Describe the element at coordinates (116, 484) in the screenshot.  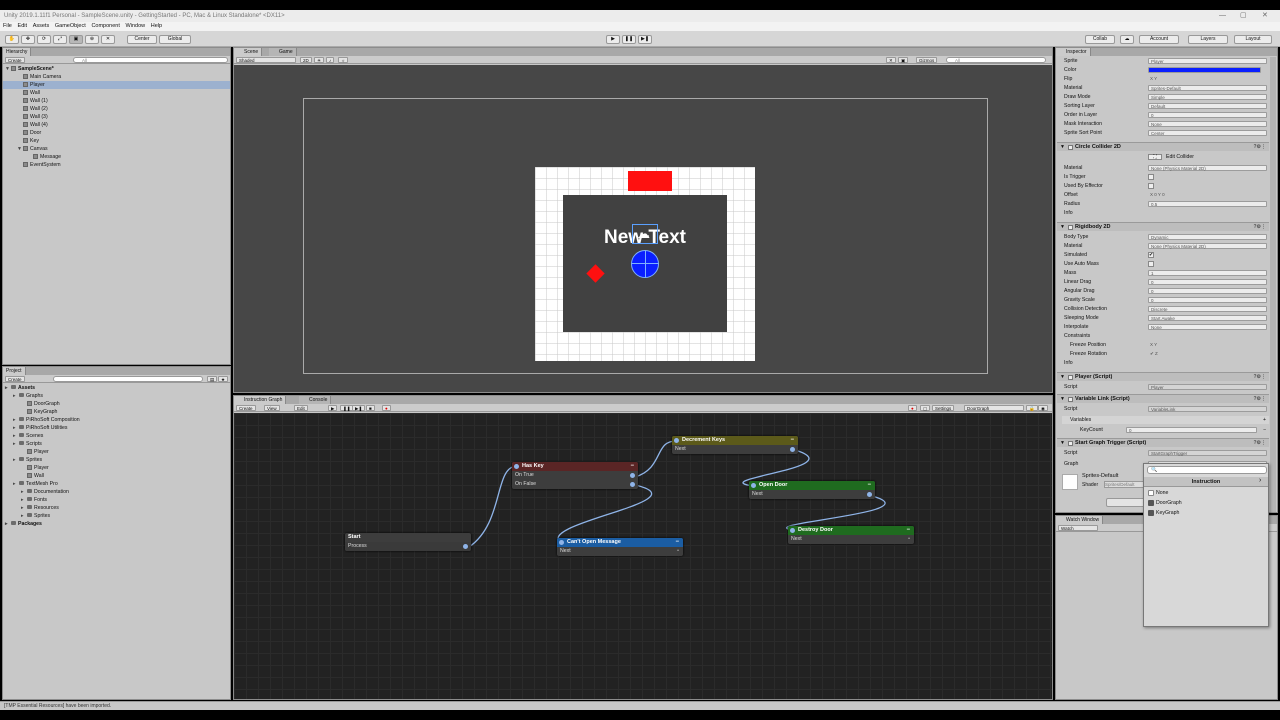
I see `list-item: ▸ TextMesh Pro` at that location.